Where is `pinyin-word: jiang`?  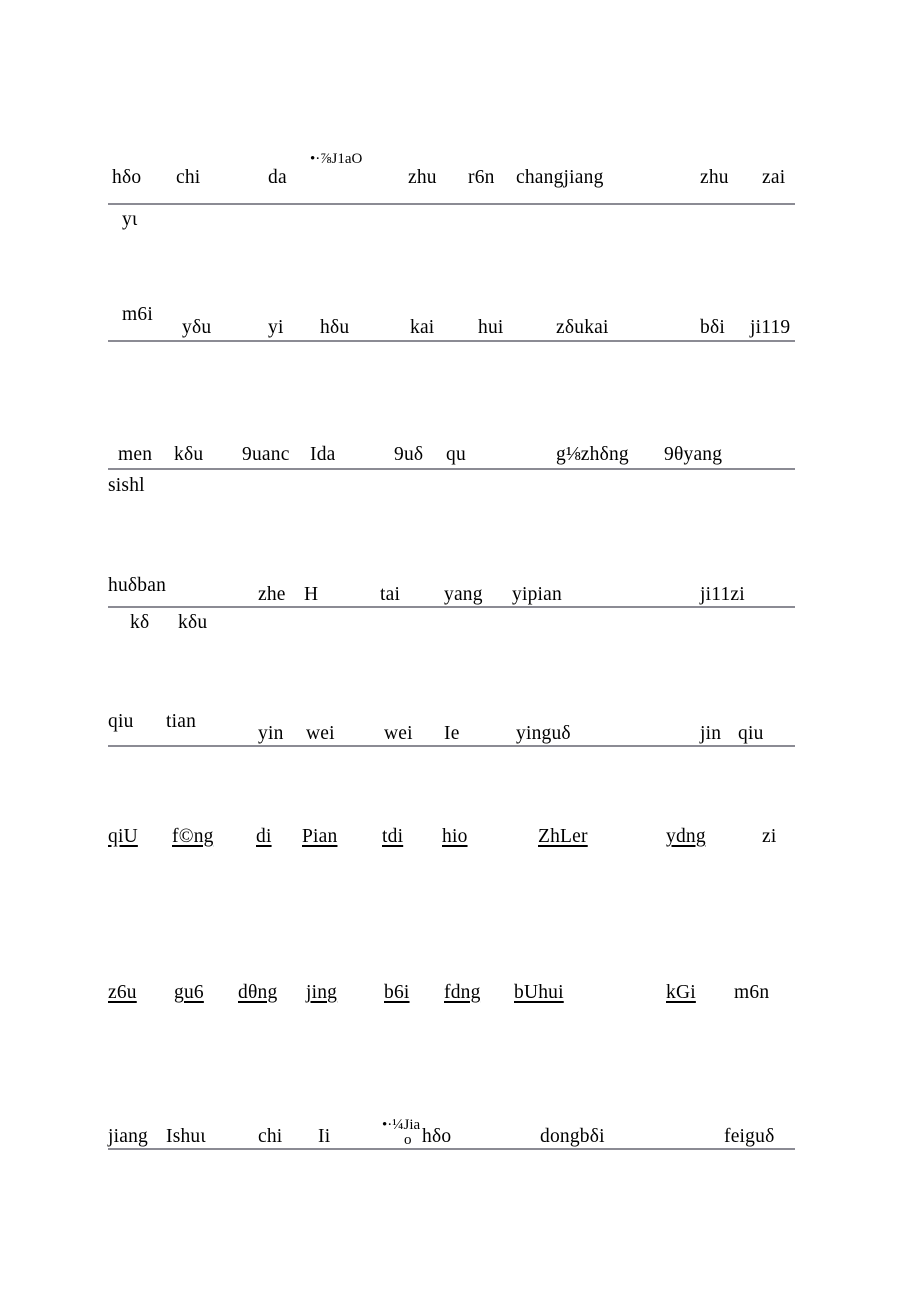 pinyin-word: jiang is located at coordinates (128, 1136).